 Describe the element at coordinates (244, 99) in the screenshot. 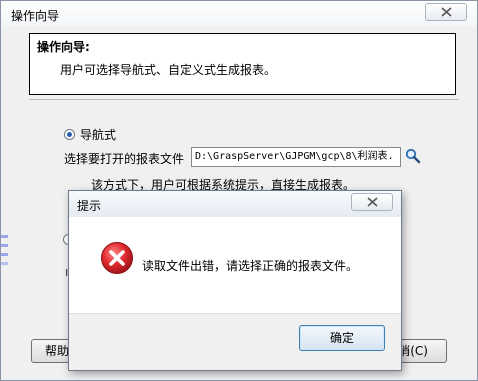

I see `separator` at that location.